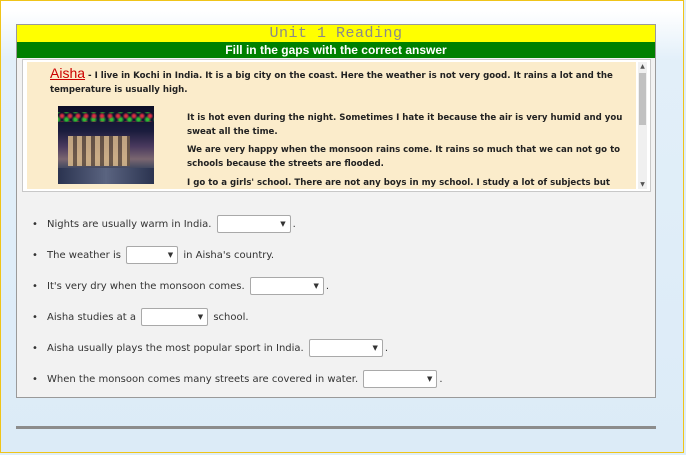 This screenshot has height=455, width=686. What do you see at coordinates (91, 317) in the screenshot?
I see `question-text: Aisha studies at a` at bounding box center [91, 317].